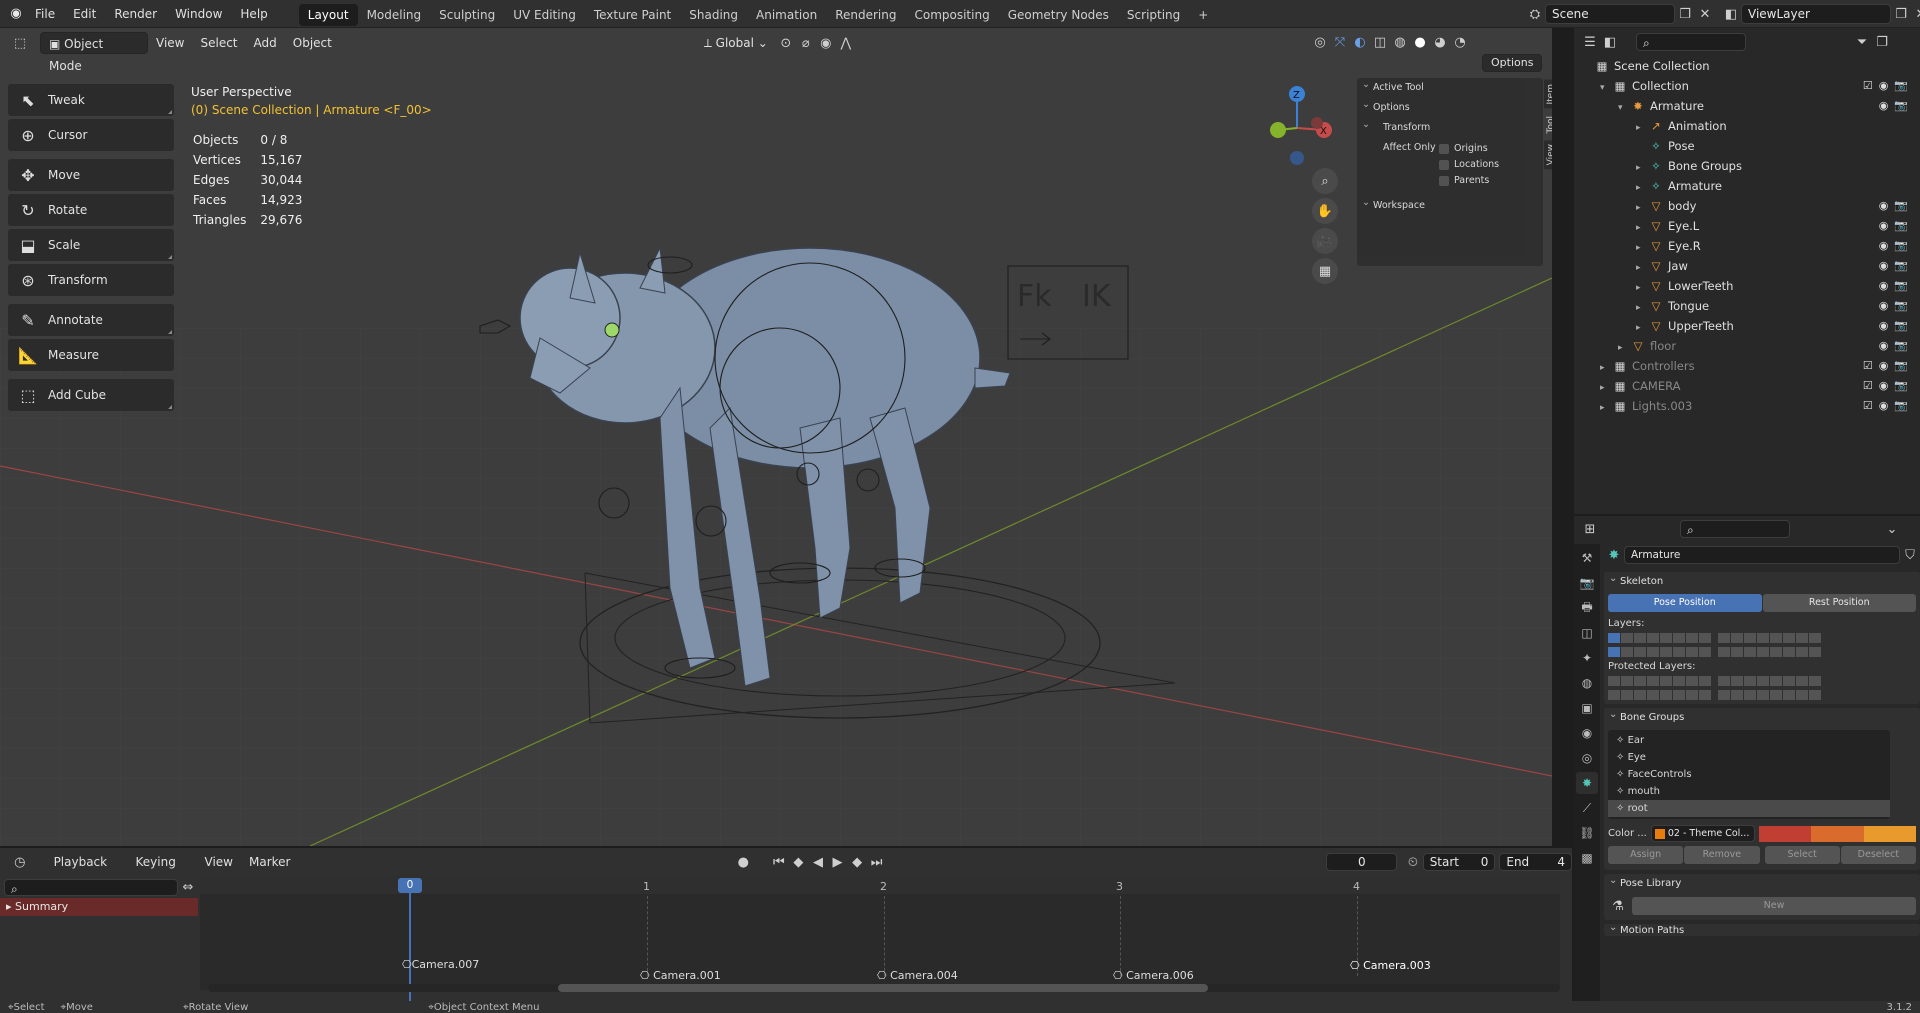  Describe the element at coordinates (1762, 555) in the screenshot. I see `armature-name-field: Armature` at that location.